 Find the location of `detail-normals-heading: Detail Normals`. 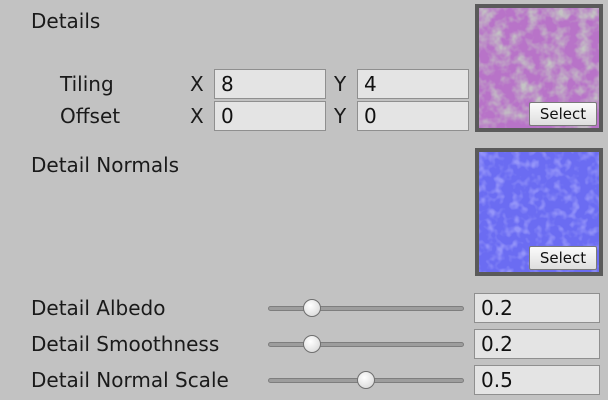

detail-normals-heading: Detail Normals is located at coordinates (105, 165).